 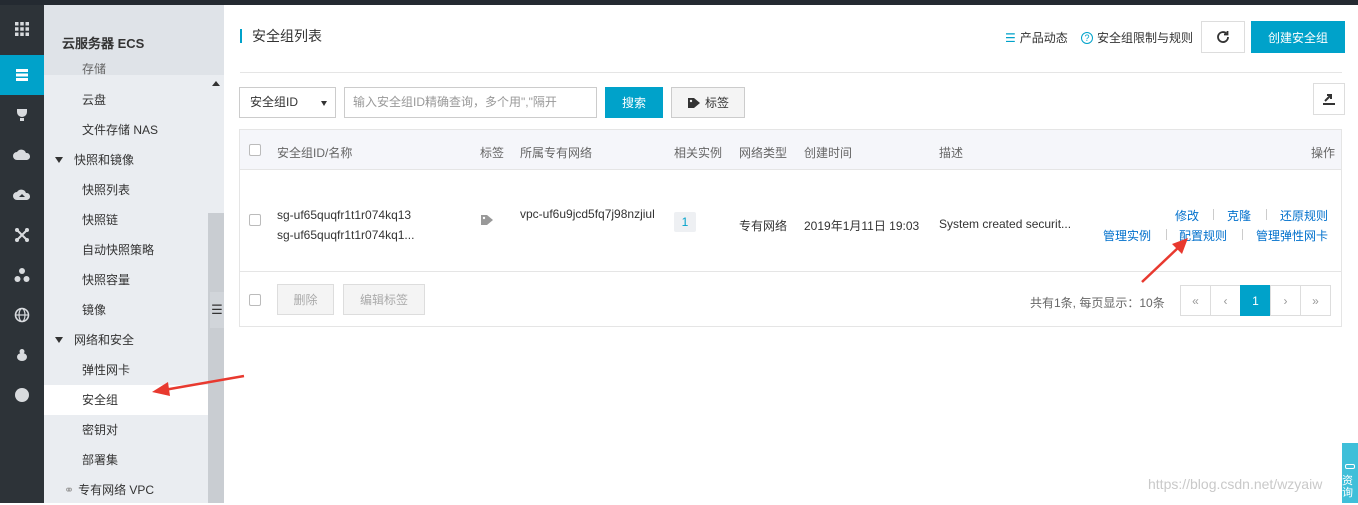 I want to click on cloud-upload-icon, so click(x=22, y=195).